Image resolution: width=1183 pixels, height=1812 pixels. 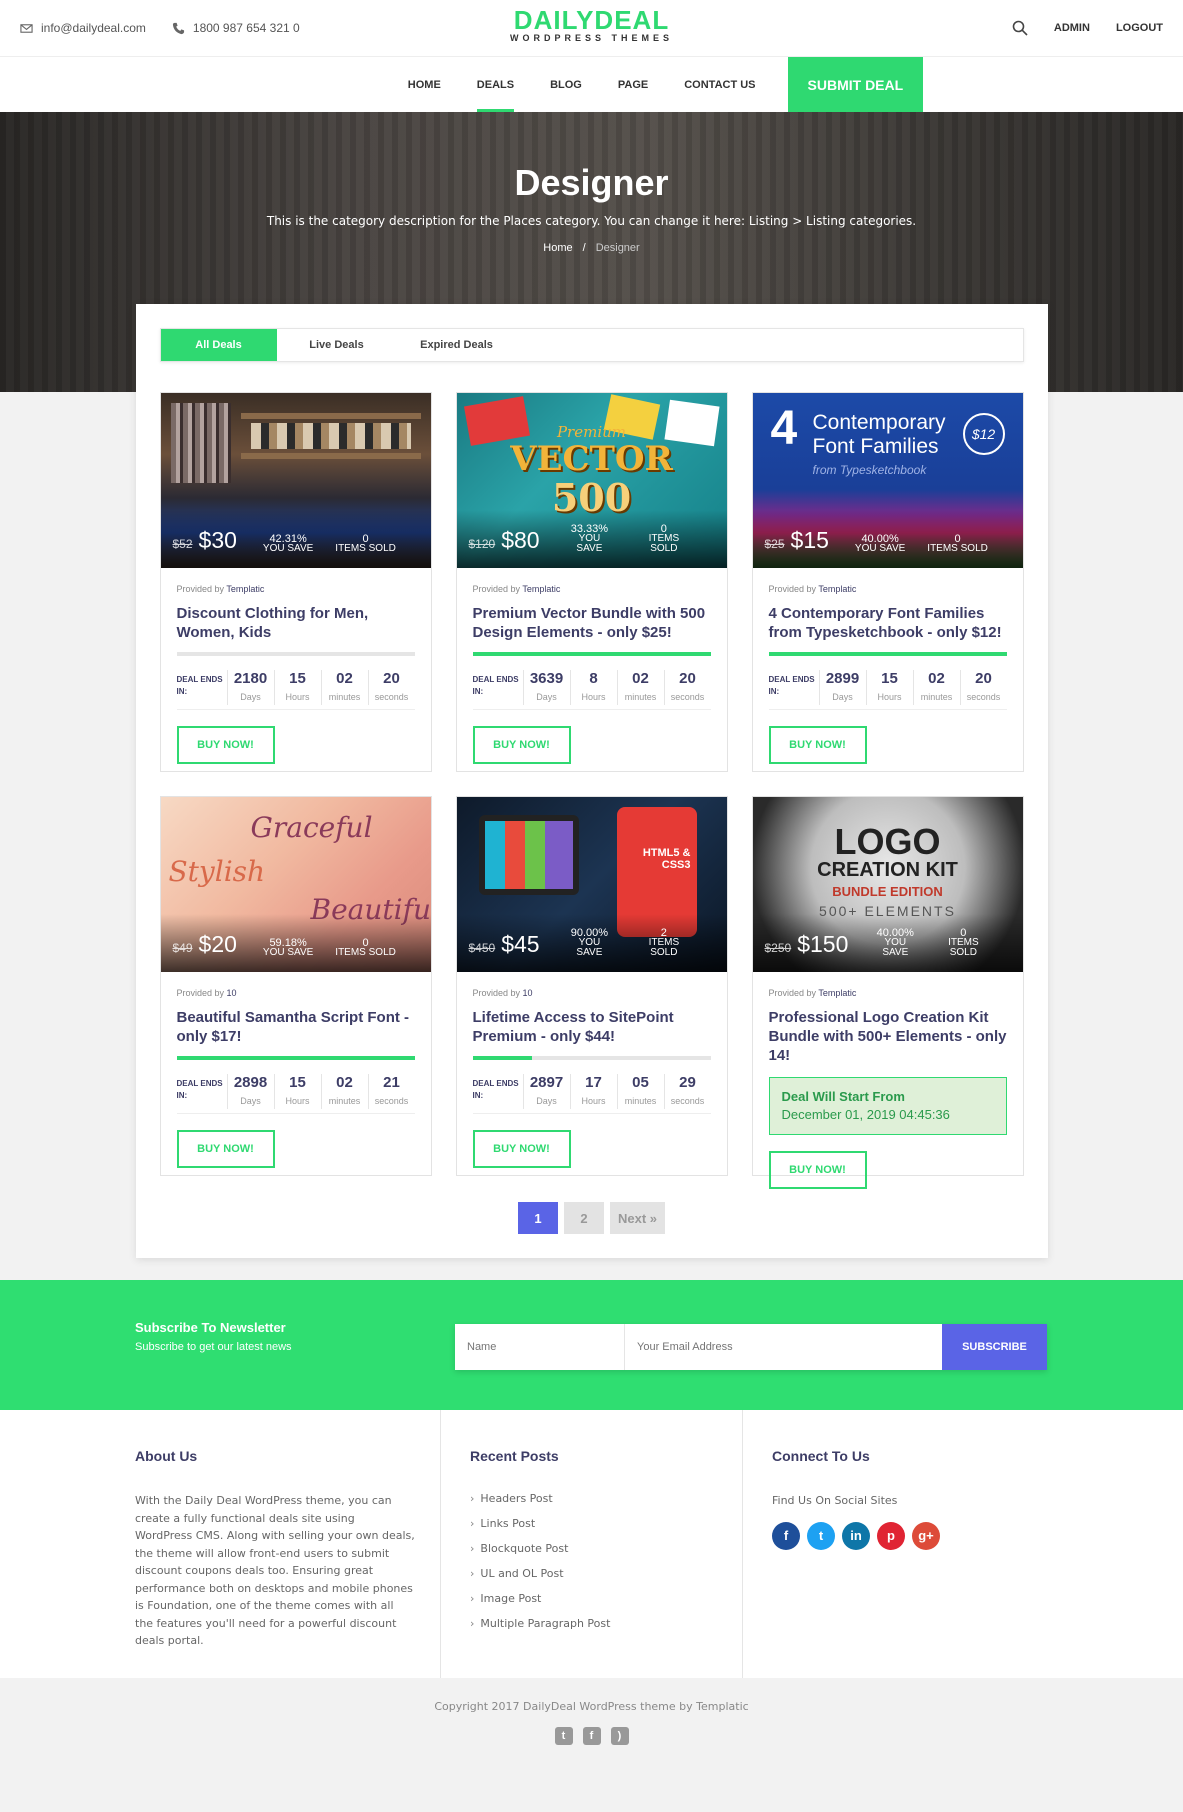 What do you see at coordinates (606, 1523) in the screenshot?
I see `recent-post-link: Links Post` at bounding box center [606, 1523].